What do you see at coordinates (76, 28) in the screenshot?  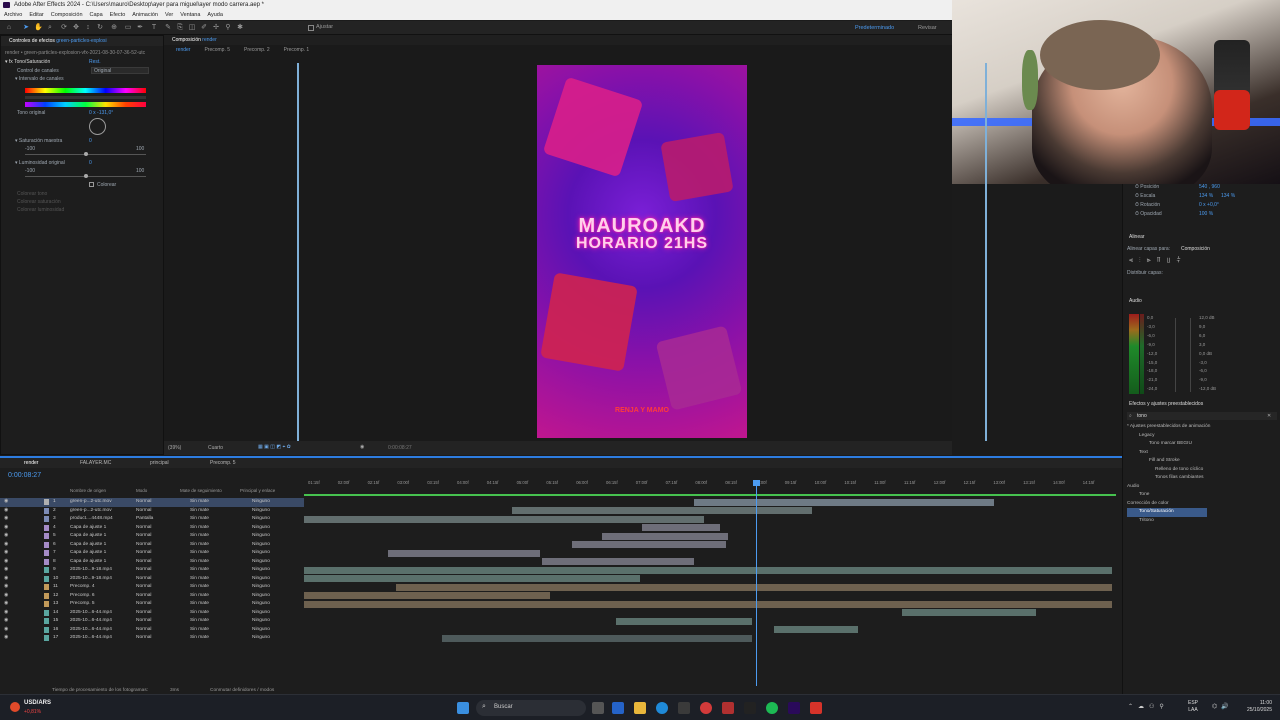 I see `track-xy-icon: ✥` at bounding box center [76, 28].